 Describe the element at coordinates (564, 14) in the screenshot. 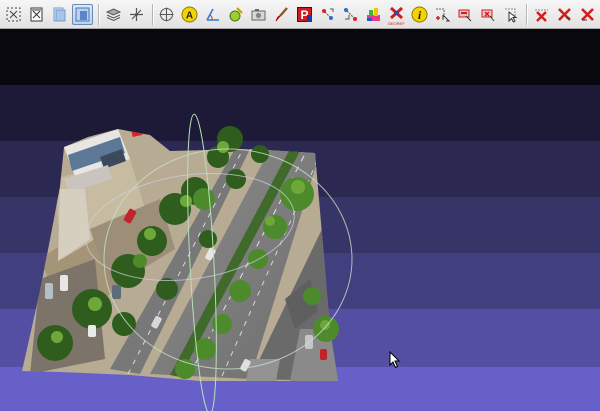

I see `delete-x-alt-icon` at that location.